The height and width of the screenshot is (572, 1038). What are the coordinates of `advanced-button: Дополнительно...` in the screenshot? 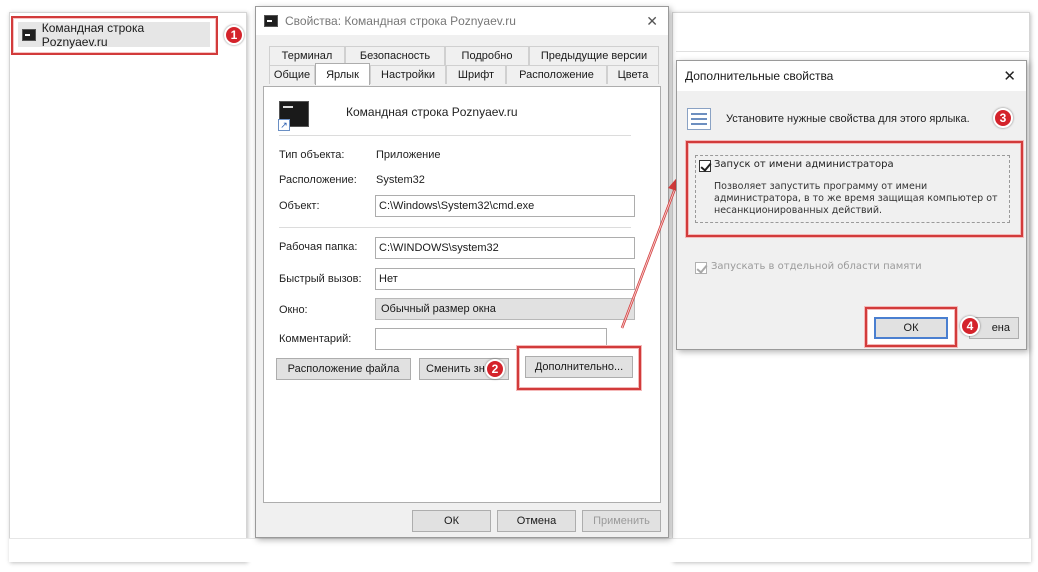 It's located at (579, 367).